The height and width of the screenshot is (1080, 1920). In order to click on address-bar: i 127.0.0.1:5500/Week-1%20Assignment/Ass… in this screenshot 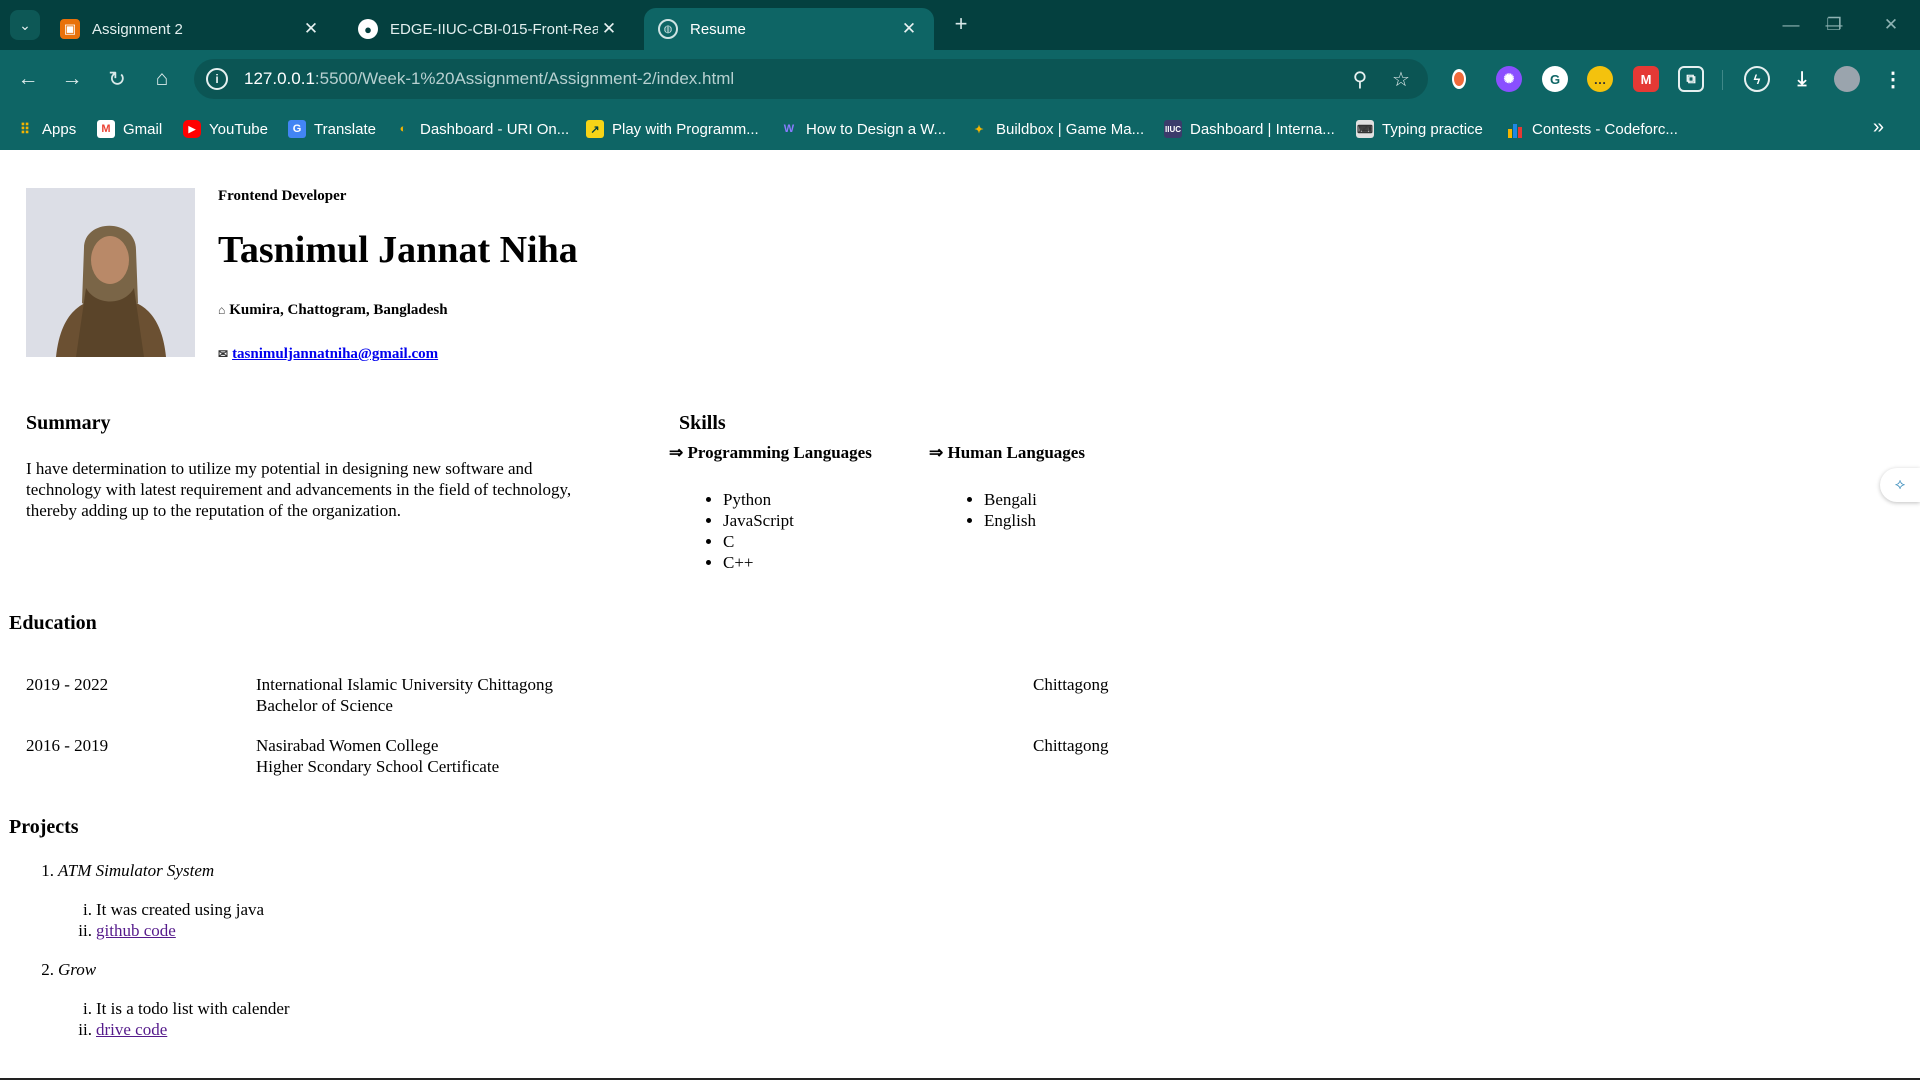, I will do `click(811, 79)`.